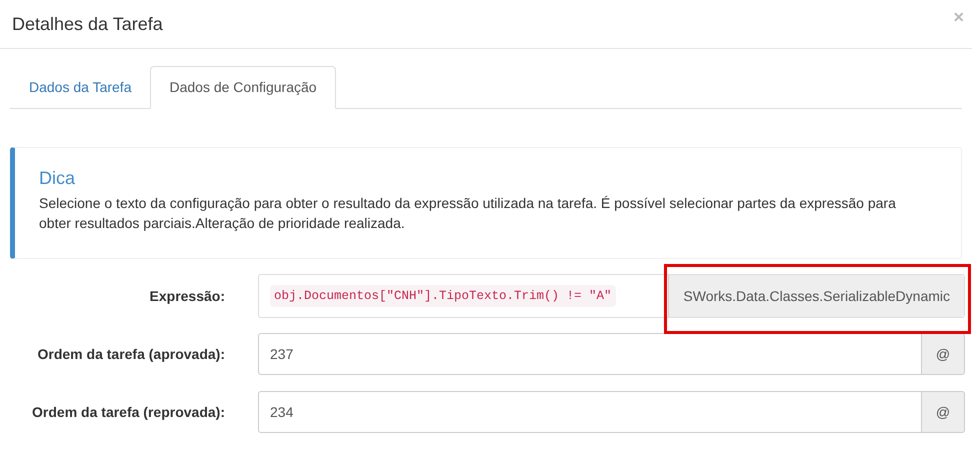  I want to click on result-addon: SWorks.Data.Classes.SerializableDynamic, so click(816, 296).